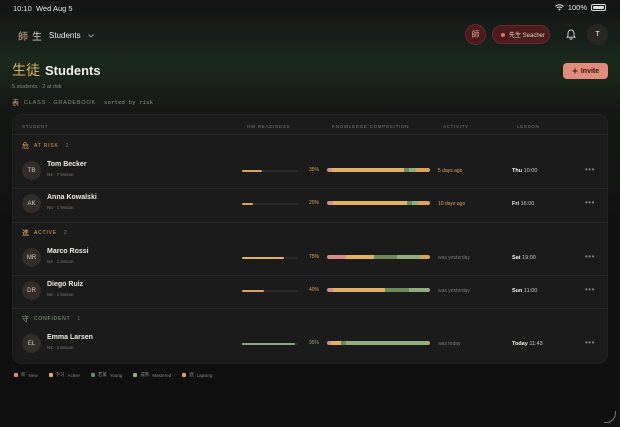 The height and width of the screenshot is (427, 620). I want to click on group-title: AT RISK, so click(46, 146).